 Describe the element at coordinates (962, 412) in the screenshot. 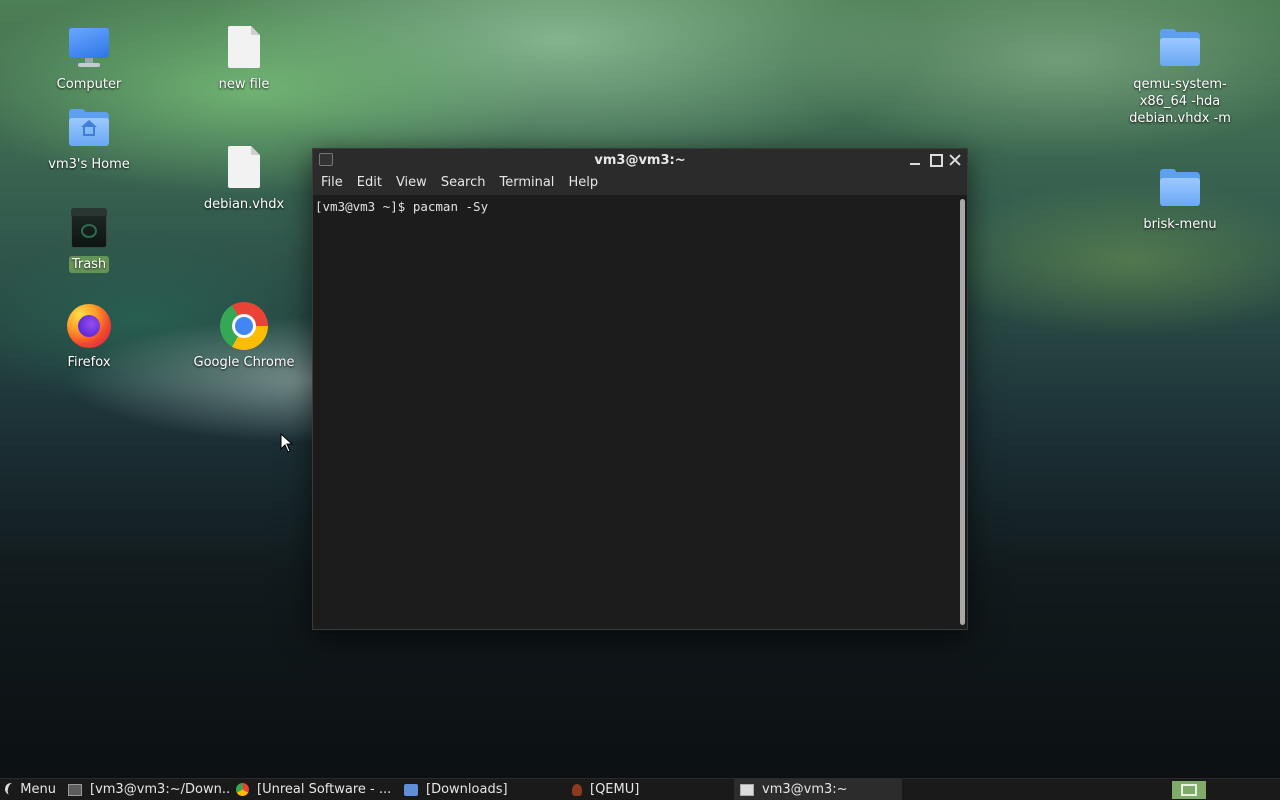

I see `terminal-scrollbar` at that location.